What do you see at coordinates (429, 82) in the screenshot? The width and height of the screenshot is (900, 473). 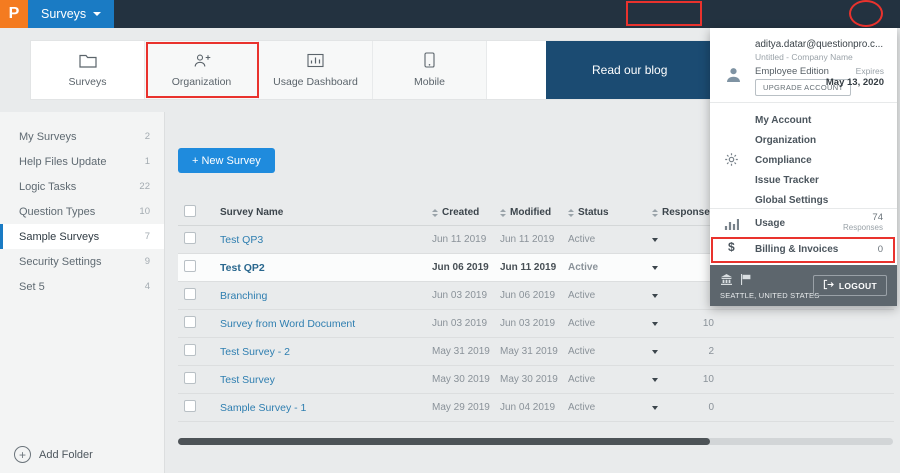 I see `tab-label: Mobile` at bounding box center [429, 82].